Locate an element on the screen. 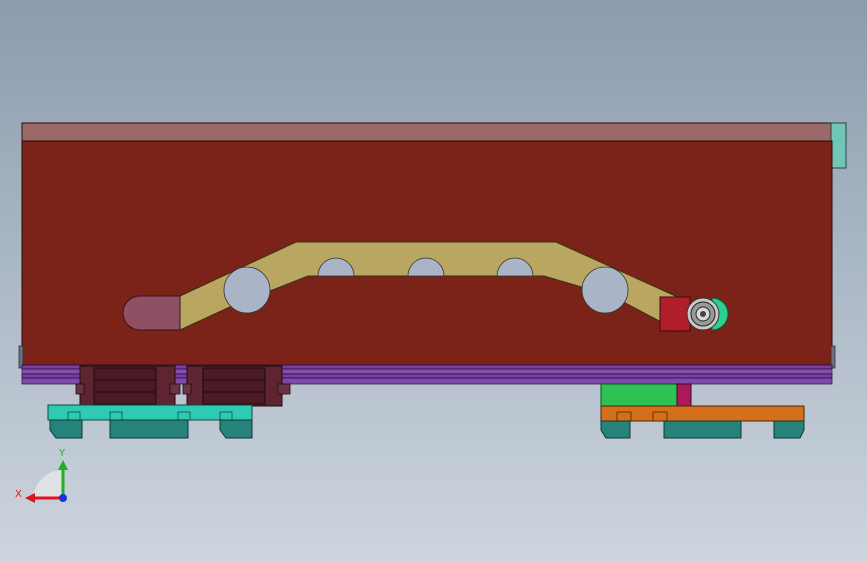 This screenshot has width=867, height=562. track-end-cap is located at coordinates (151, 313).